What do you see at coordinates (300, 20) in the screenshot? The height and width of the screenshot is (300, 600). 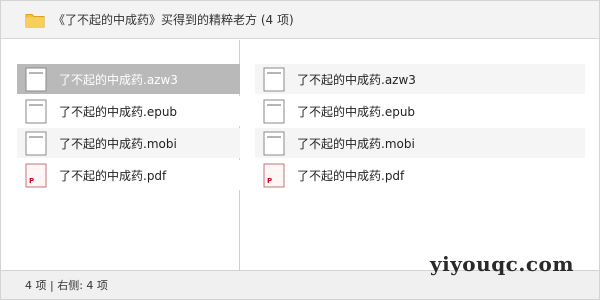 I see `title-bar: 《了不起的中成药》买得到的精粹老方 (4 项)` at bounding box center [300, 20].